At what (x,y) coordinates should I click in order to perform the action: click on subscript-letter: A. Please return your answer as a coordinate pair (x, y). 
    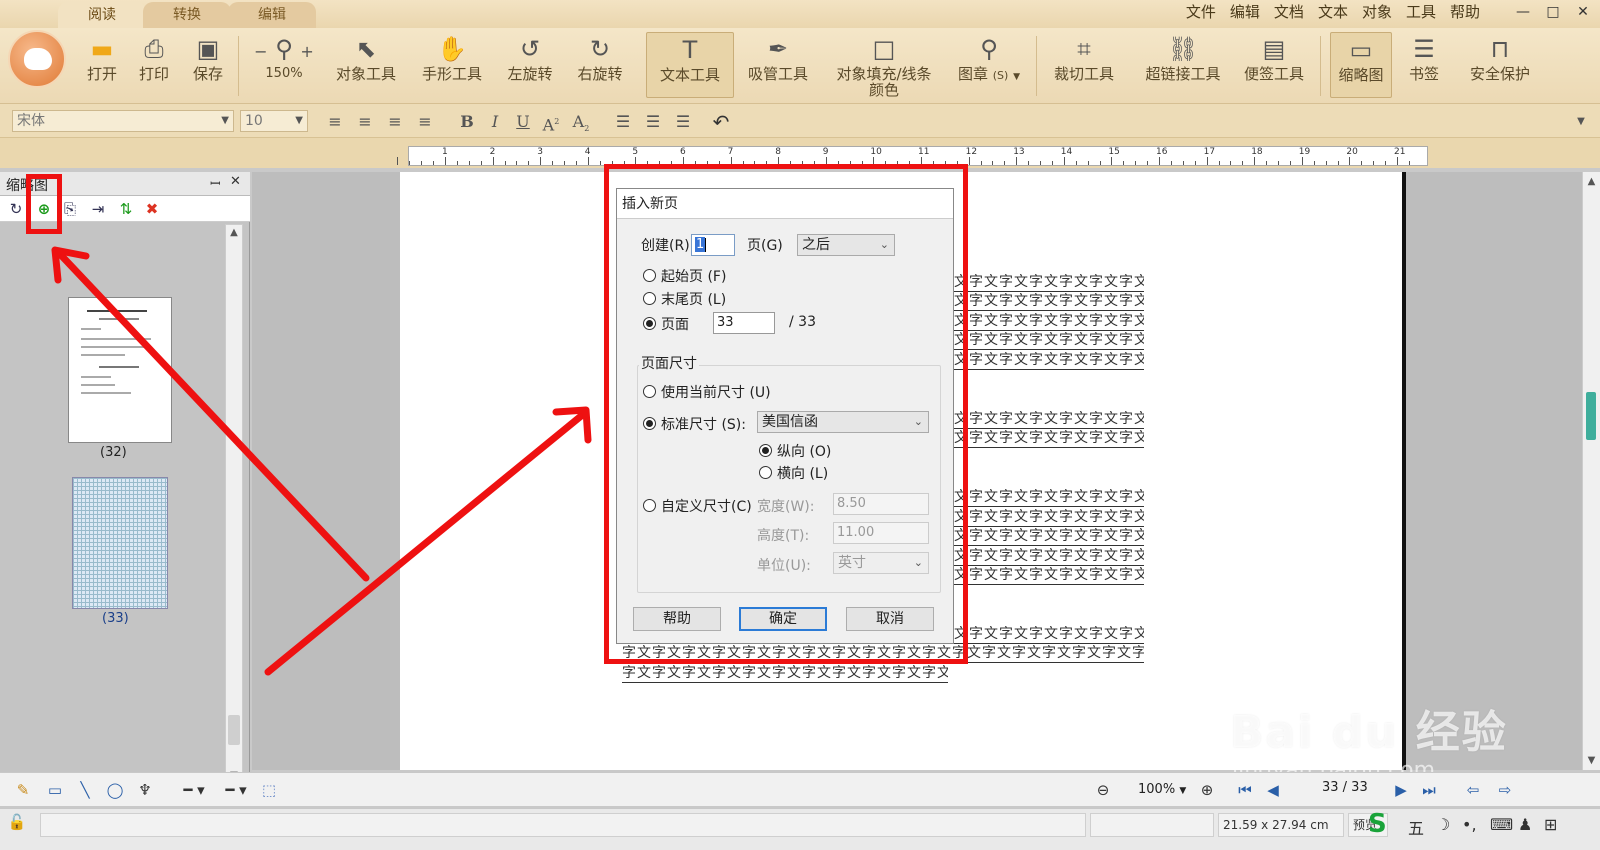
    Looking at the image, I should click on (578, 121).